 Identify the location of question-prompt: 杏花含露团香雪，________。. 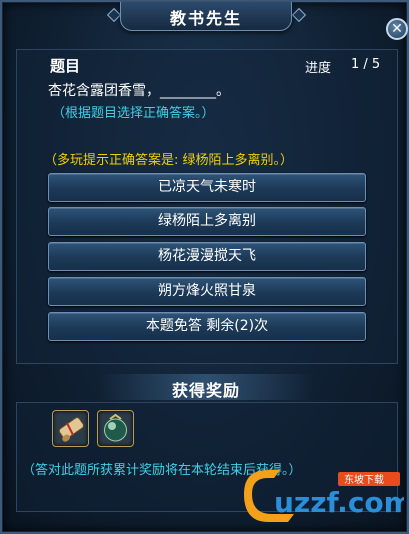
(139, 91).